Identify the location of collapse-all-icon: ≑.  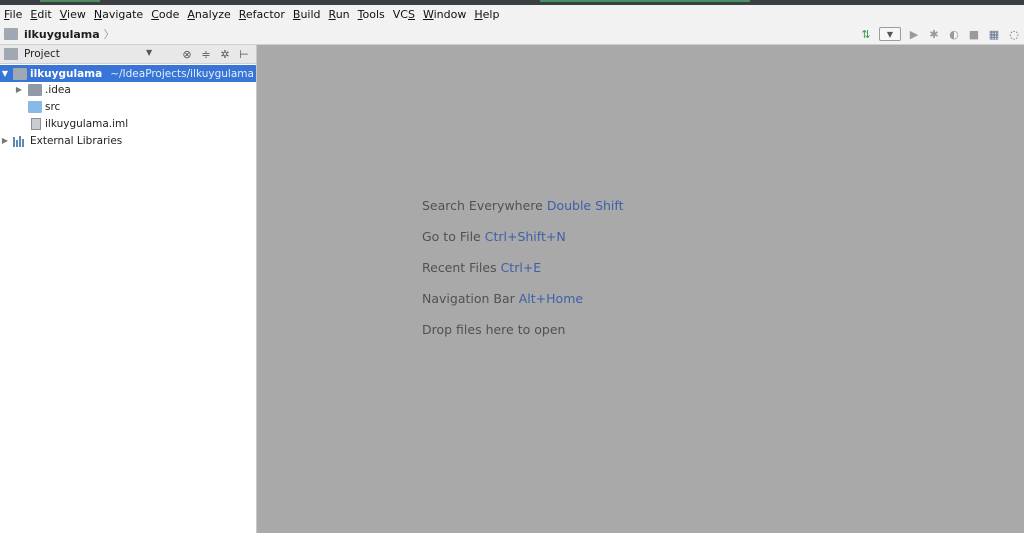
(206, 54).